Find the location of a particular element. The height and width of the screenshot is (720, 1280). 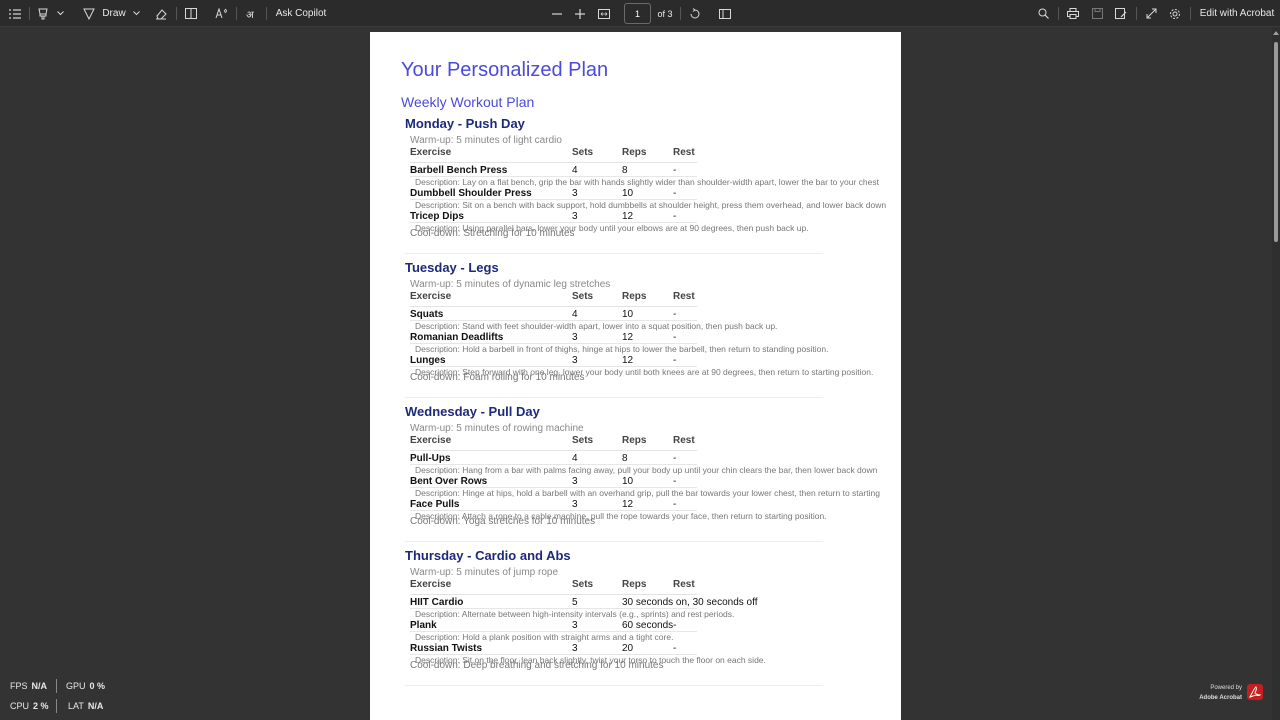

exercise-sets: 5 is located at coordinates (575, 602).